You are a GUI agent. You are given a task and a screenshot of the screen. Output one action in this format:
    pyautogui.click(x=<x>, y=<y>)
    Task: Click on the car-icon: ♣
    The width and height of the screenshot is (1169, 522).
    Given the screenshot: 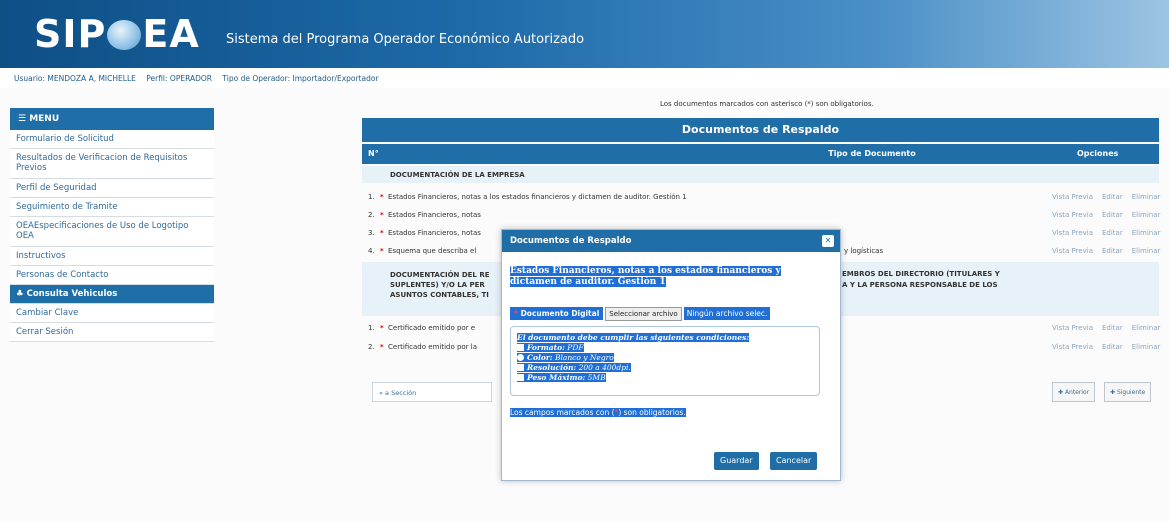 What is the action you would take?
    pyautogui.click(x=20, y=294)
    